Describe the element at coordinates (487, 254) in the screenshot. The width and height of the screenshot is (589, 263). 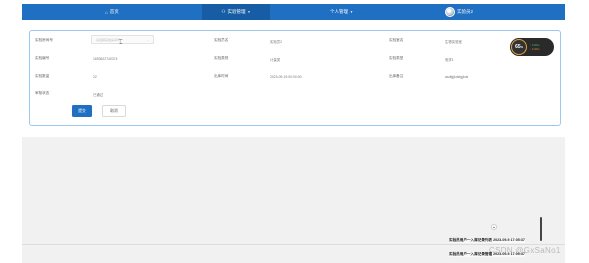
I see `log-entry: 实验员用户一入库记录管理 2023-09-9 17:05:37` at that location.